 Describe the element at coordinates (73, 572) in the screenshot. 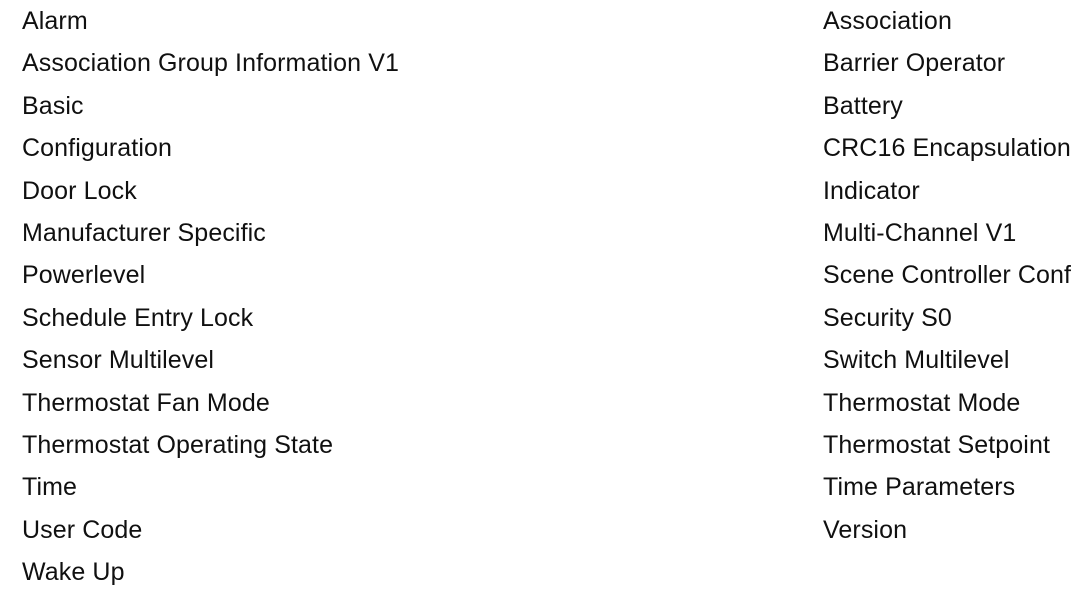

I see `command-class-item: Wake Up` at that location.